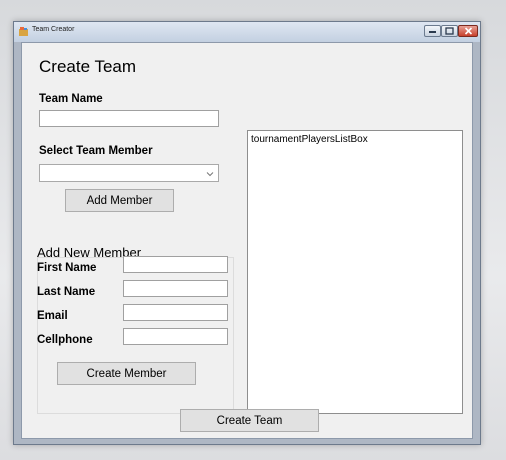 The height and width of the screenshot is (460, 506). I want to click on maximize-button, so click(449, 31).